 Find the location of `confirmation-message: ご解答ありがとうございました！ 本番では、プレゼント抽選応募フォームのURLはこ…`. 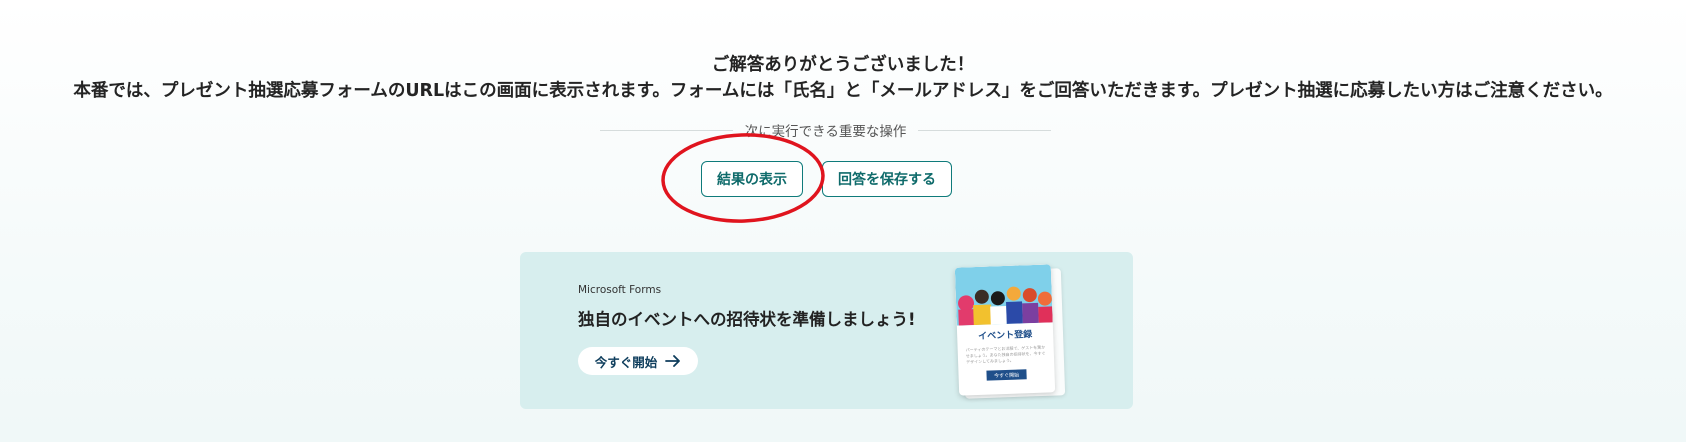

confirmation-message: ご解答ありがとうございました！ 本番では、プレゼント抽選応募フォームのURLはこ… is located at coordinates (843, 78).